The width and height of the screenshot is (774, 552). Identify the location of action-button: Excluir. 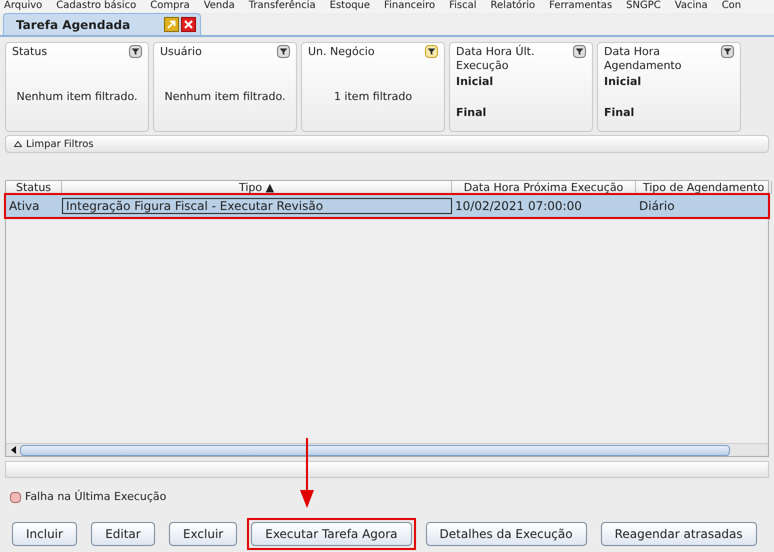
(203, 534).